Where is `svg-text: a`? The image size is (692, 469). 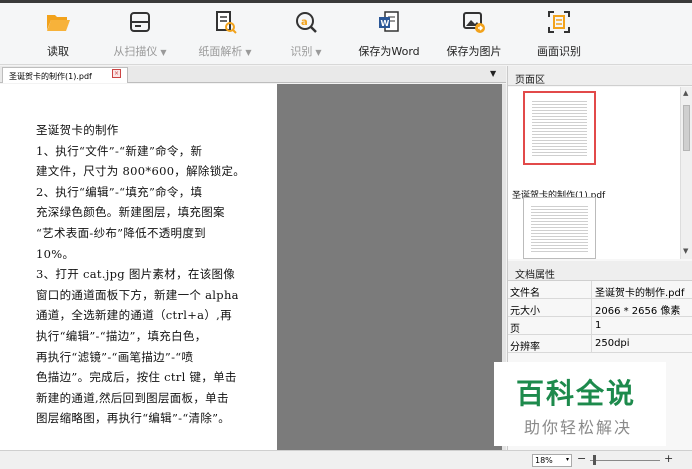 svg-text: a is located at coordinates (304, 22).